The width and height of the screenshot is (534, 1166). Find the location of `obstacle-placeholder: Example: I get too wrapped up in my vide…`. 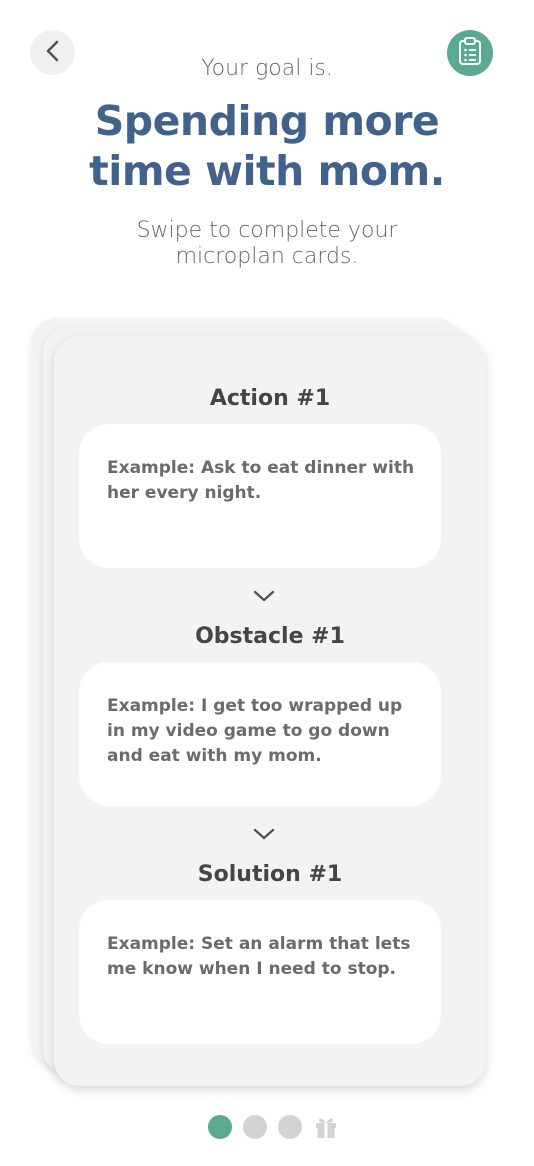

obstacle-placeholder: Example: I get too wrapped up in my vide… is located at coordinates (255, 731).